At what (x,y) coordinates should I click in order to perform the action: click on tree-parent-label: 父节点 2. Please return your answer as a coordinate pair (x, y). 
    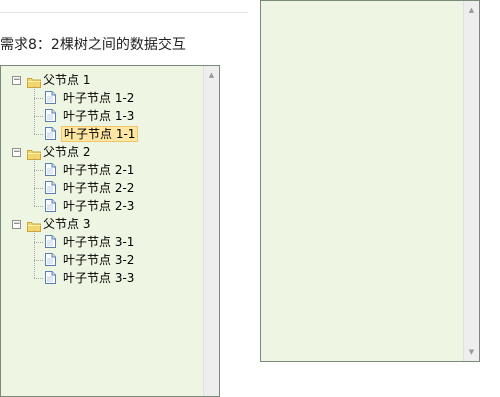
    Looking at the image, I should click on (66, 152).